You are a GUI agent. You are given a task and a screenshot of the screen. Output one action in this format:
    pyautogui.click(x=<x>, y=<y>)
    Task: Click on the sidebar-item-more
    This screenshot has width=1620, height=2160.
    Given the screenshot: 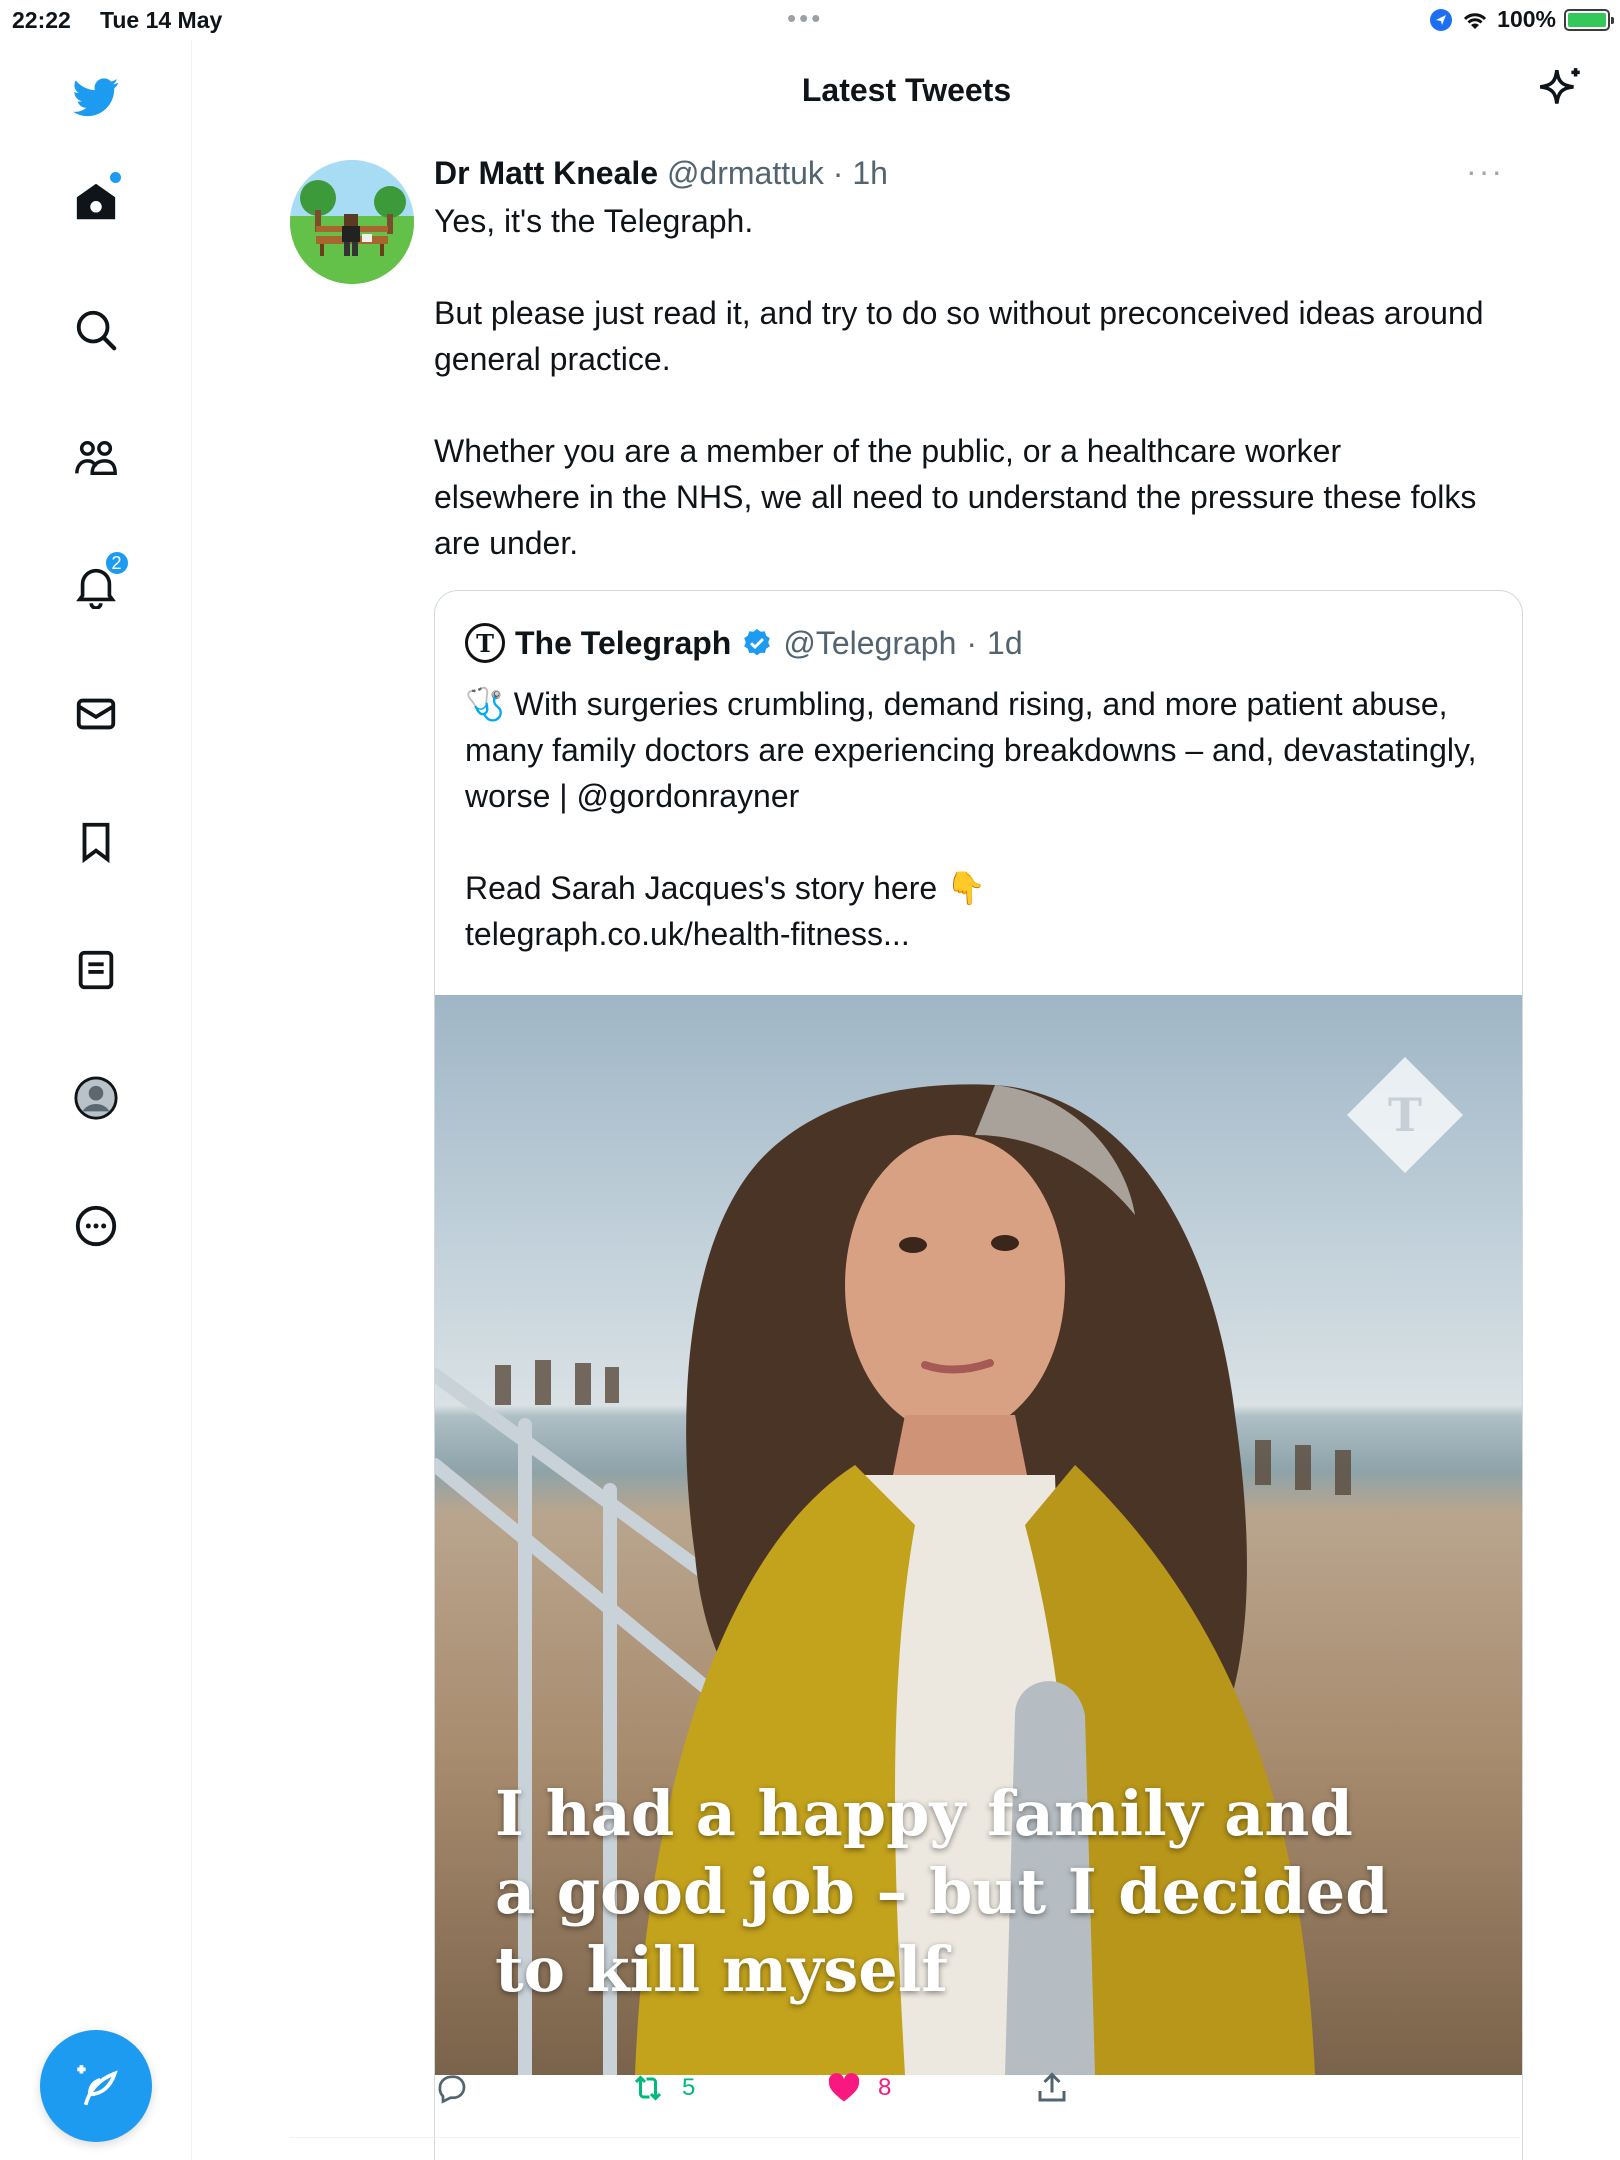 What is the action you would take?
    pyautogui.click(x=96, y=1226)
    